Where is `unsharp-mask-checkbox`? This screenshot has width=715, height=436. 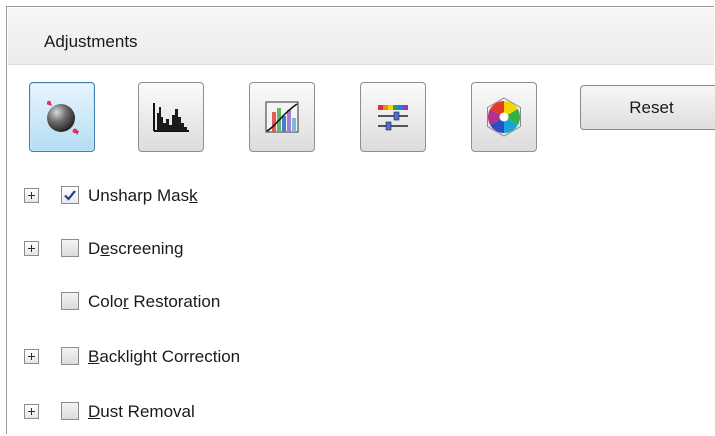 unsharp-mask-checkbox is located at coordinates (70, 195).